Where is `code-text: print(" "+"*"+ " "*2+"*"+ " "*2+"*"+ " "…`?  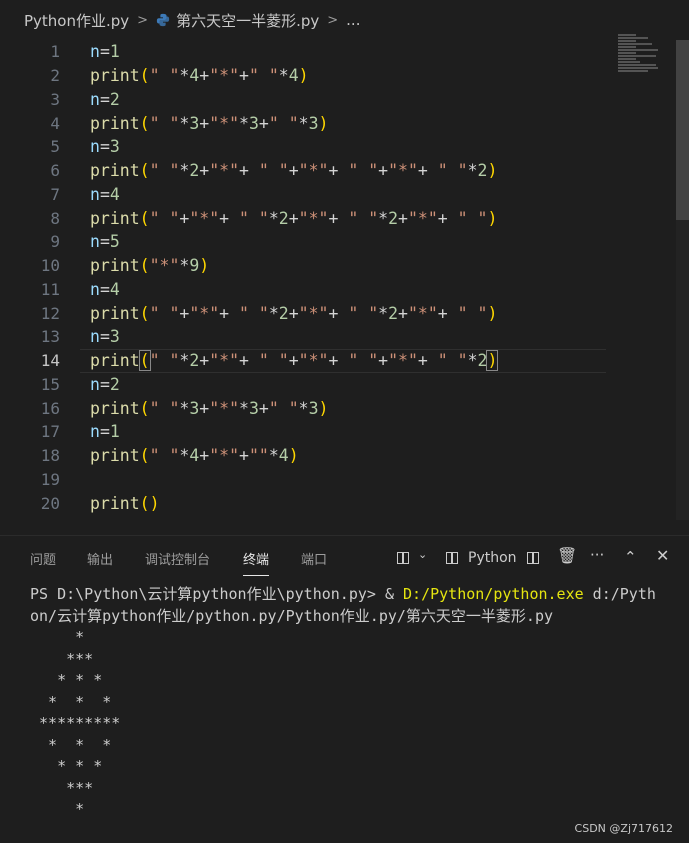
code-text: print(" "+"*"+ " "*2+"*"+ " "*2+"*"+ " "… is located at coordinates (293, 313).